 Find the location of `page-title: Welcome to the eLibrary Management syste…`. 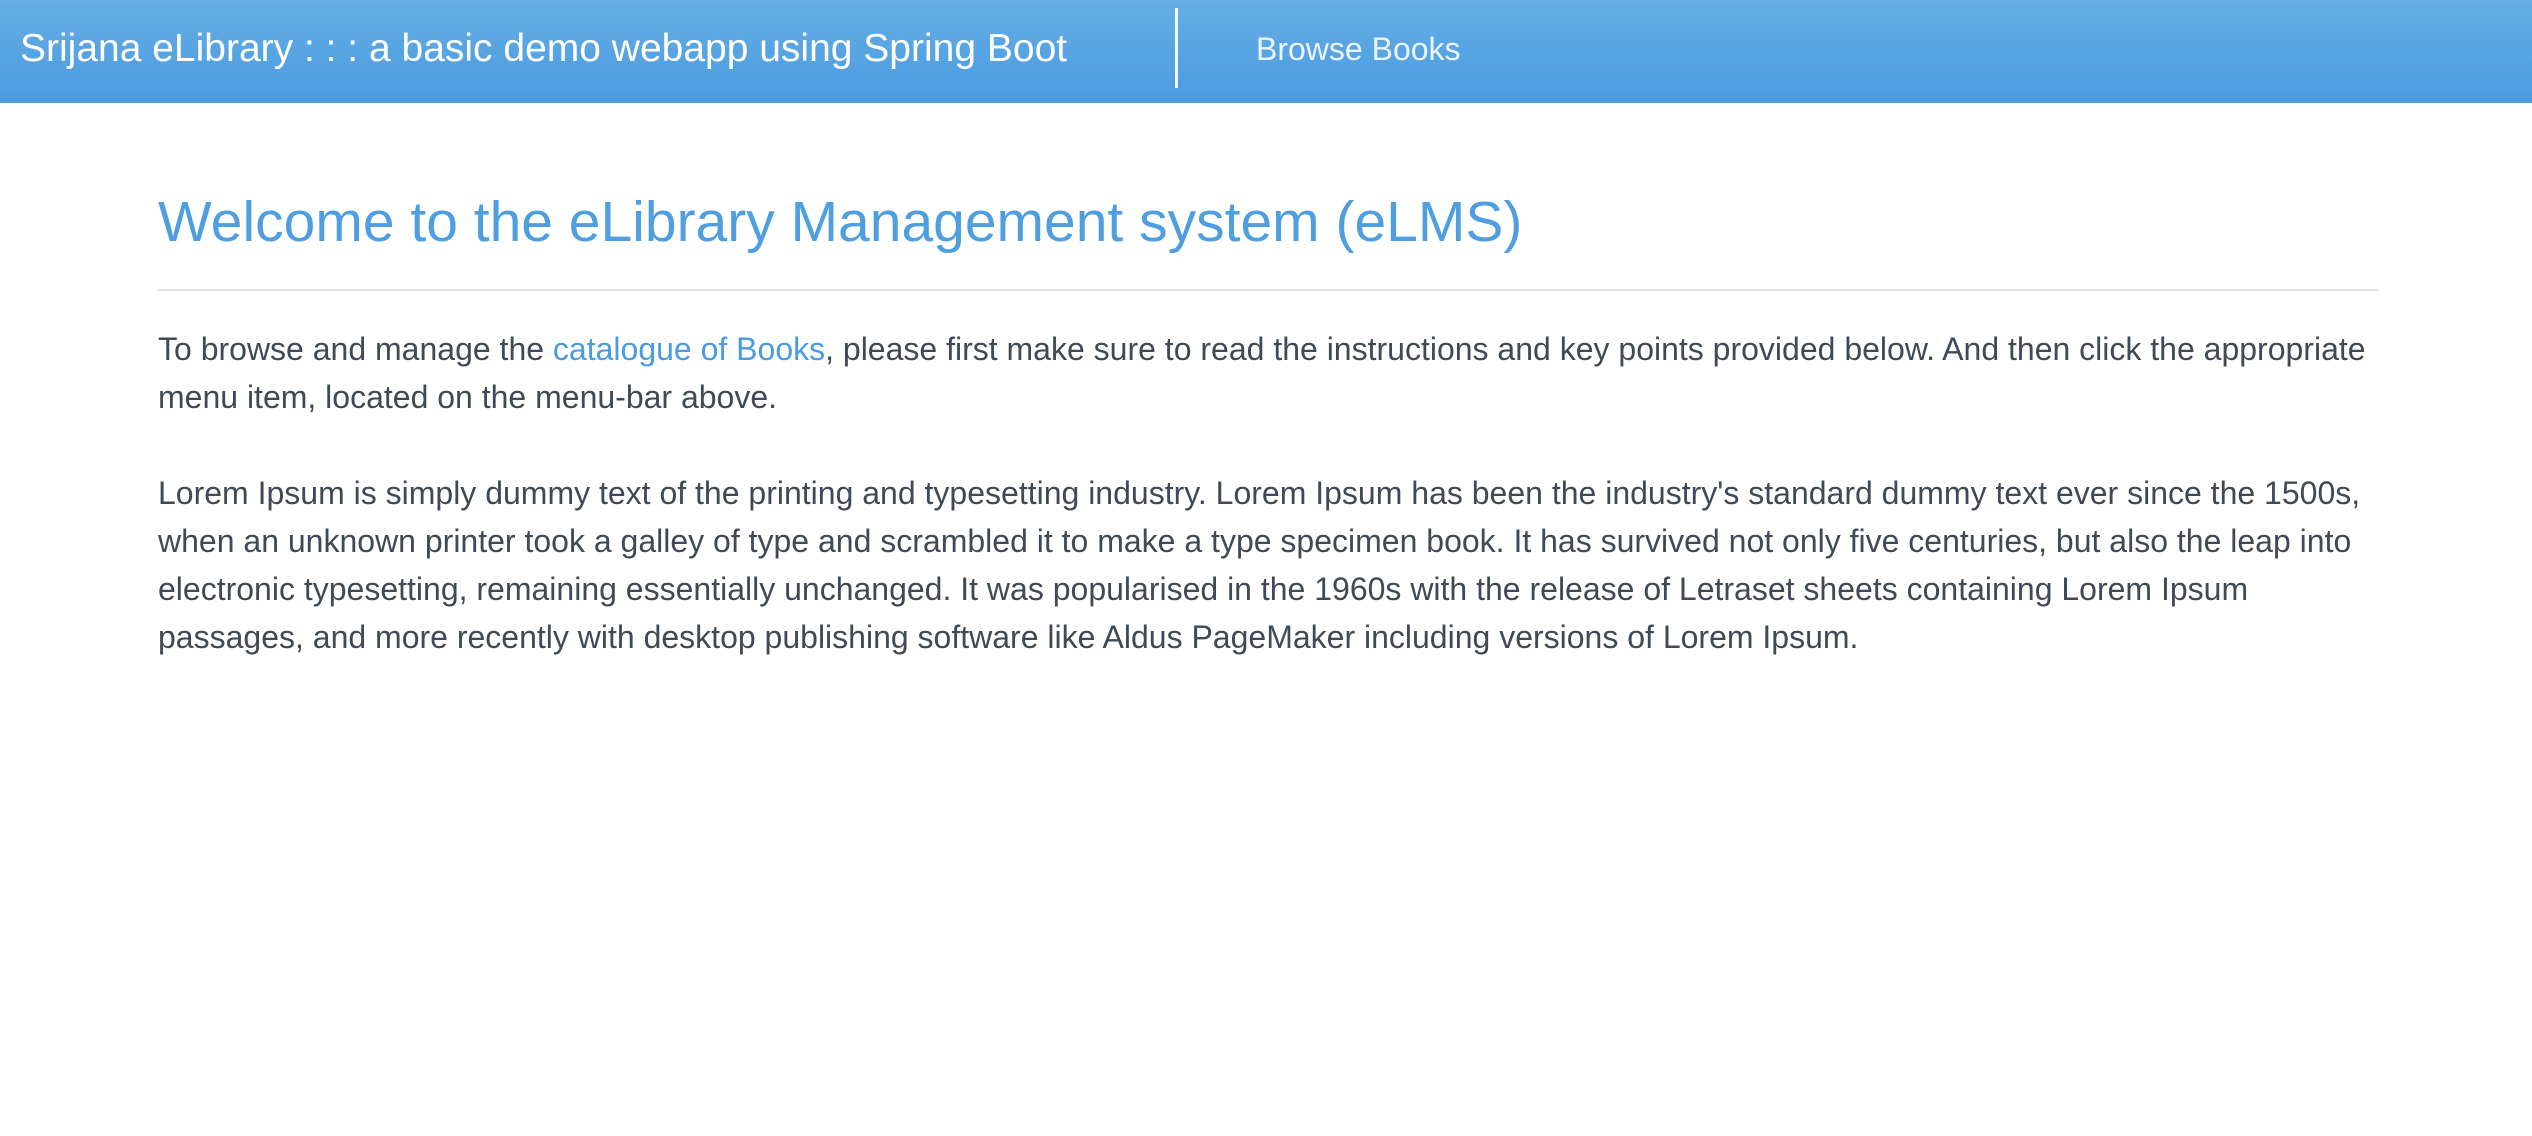

page-title: Welcome to the eLibrary Management syste… is located at coordinates (840, 222).